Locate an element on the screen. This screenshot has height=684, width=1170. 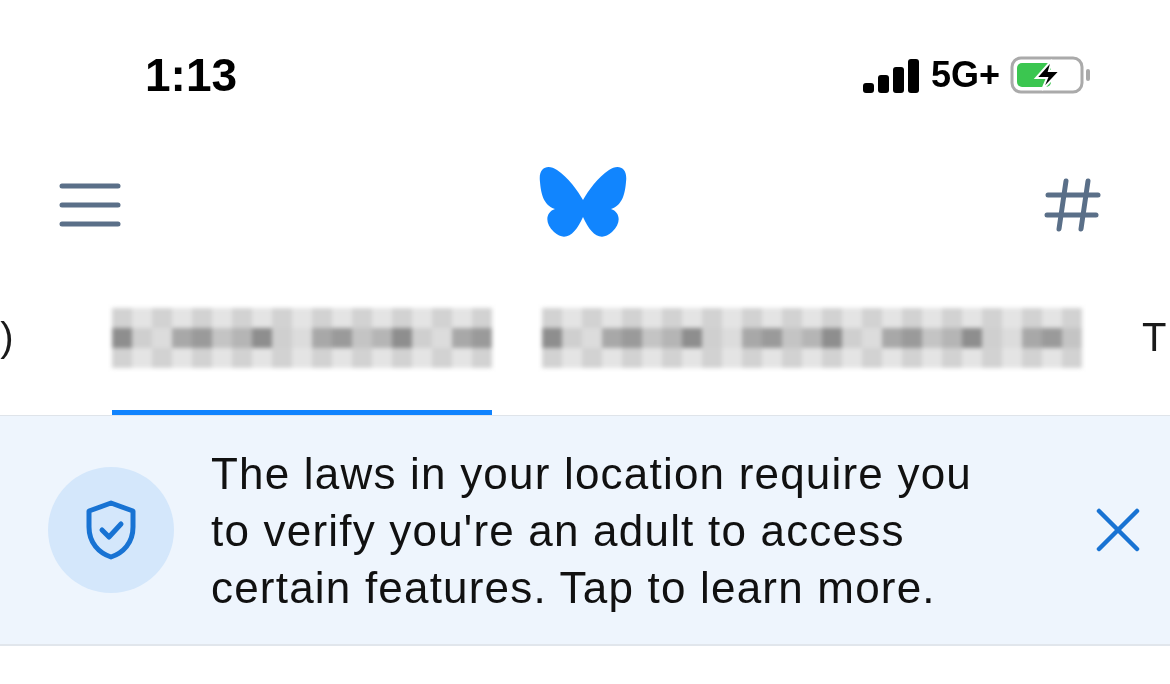
signal-icon is located at coordinates (891, 75).